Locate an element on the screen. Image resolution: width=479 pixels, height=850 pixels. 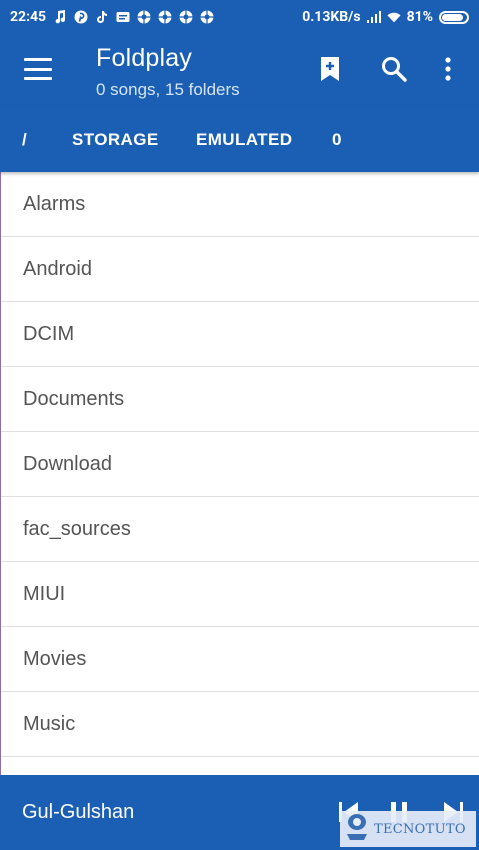
battery-percent: 81% is located at coordinates (419, 17).